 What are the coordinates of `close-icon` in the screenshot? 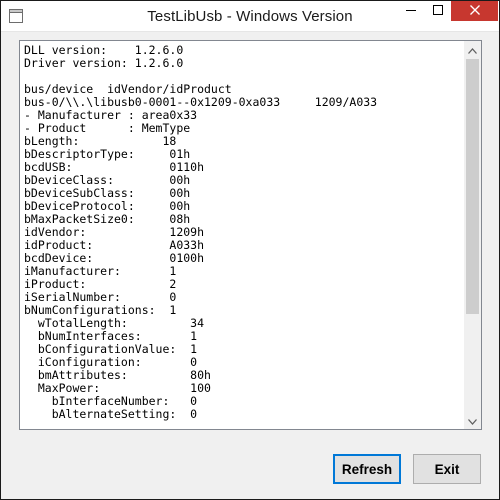 It's located at (474, 11).